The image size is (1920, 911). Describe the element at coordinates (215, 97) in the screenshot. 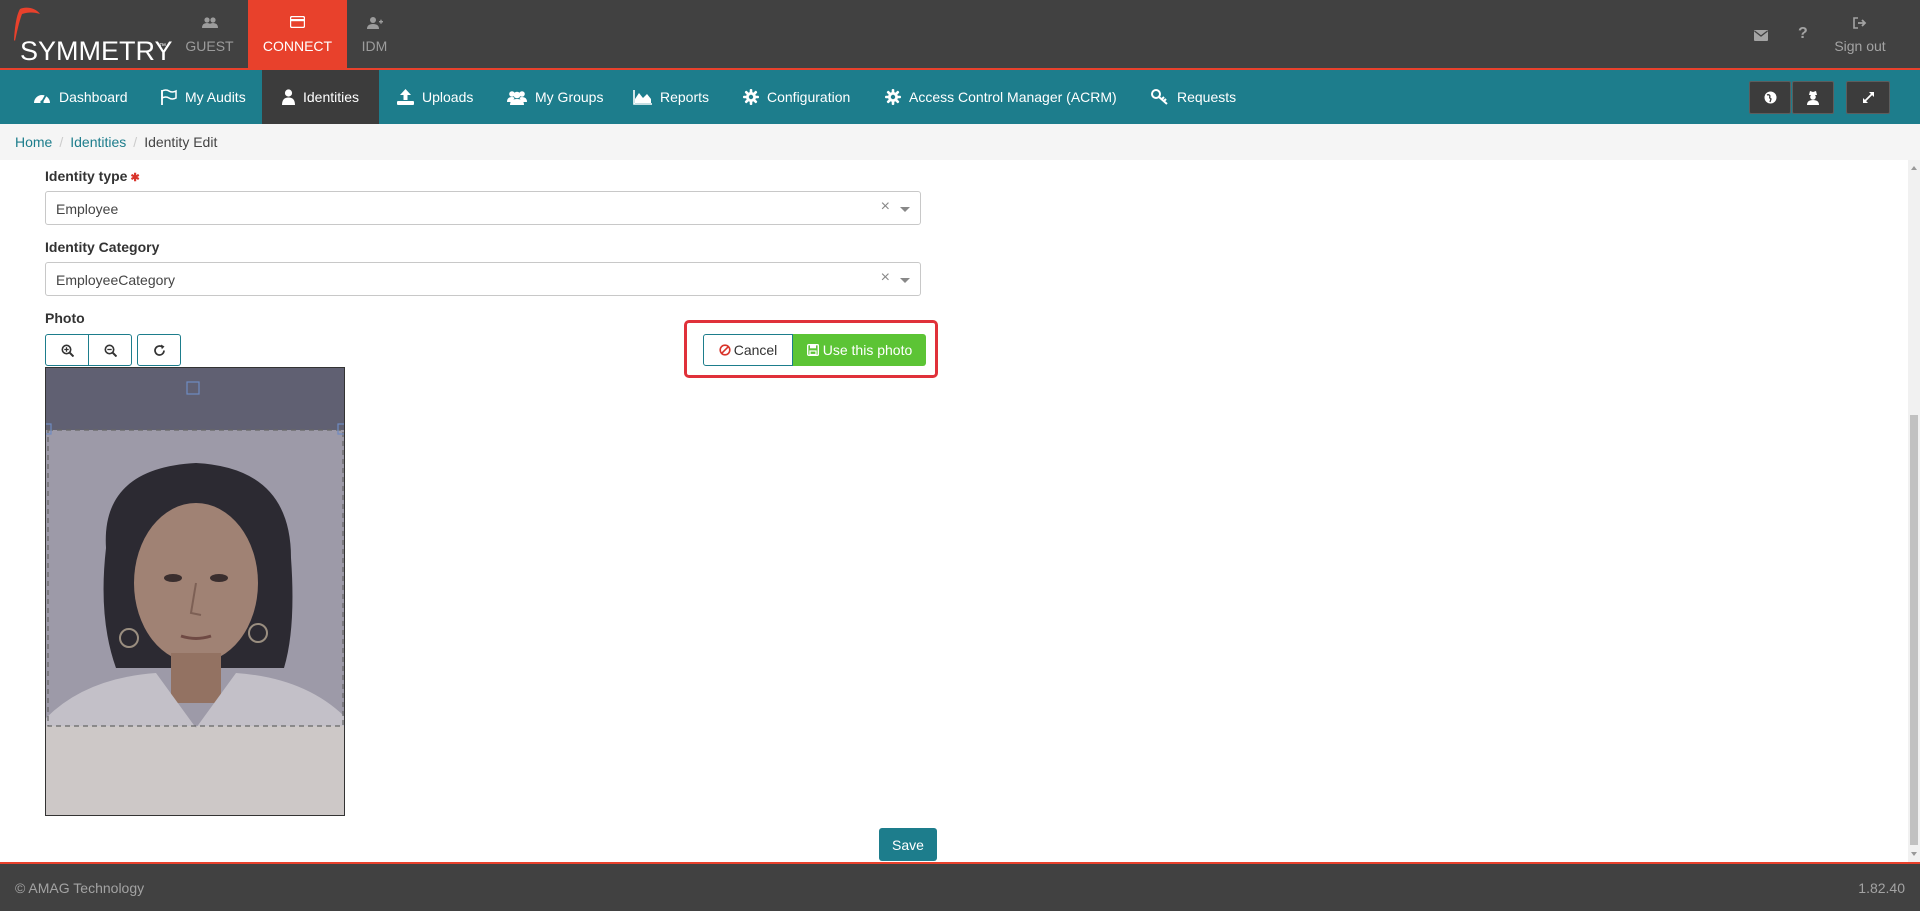

I see `nav-label: My Audits` at that location.